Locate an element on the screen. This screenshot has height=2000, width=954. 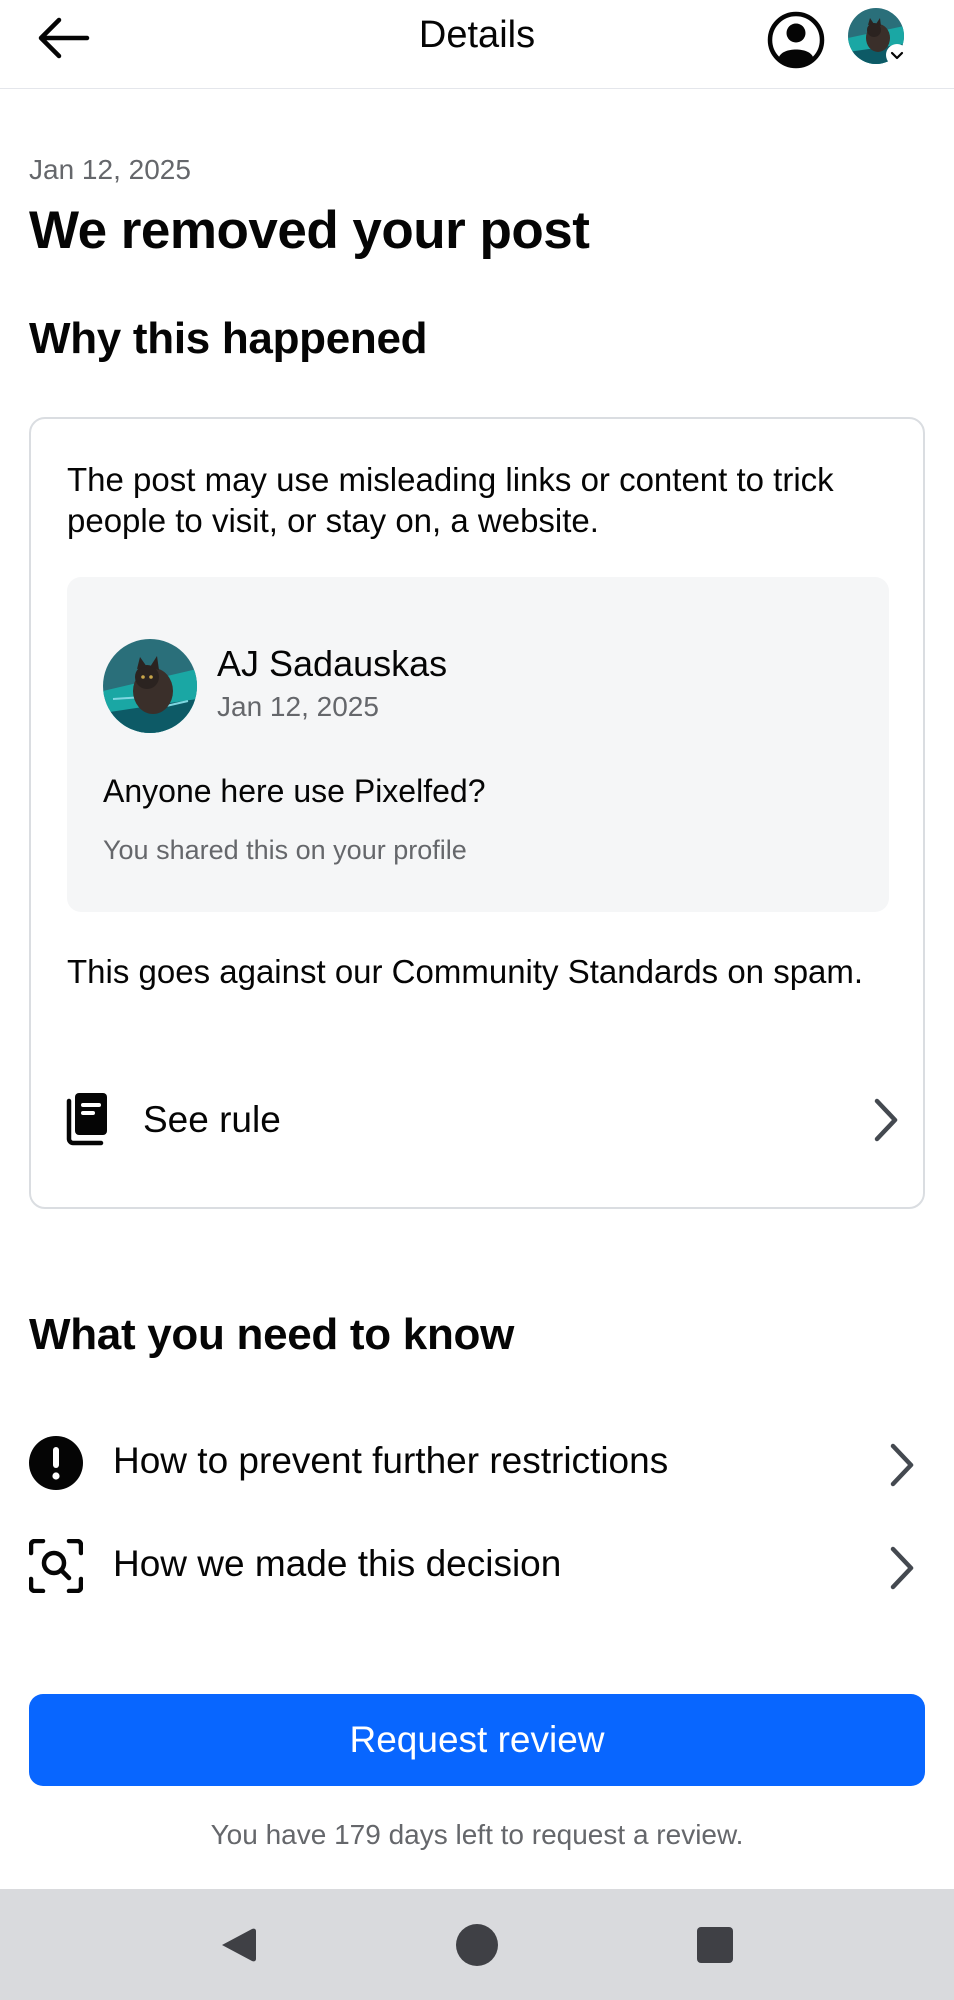
nav-back-button is located at coordinates (238, 1945).